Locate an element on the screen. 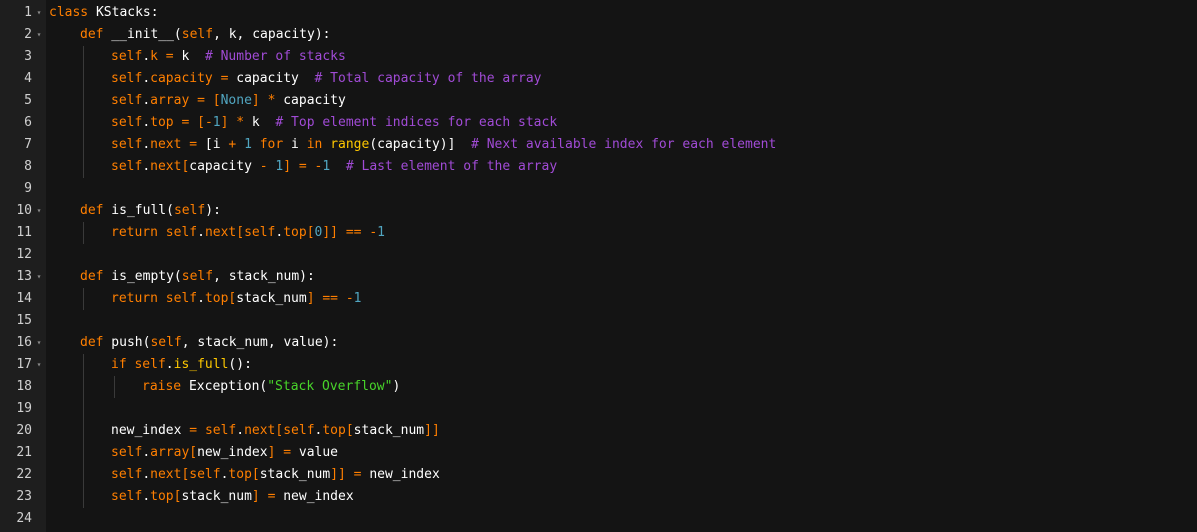 Image resolution: width=1197 pixels, height=532 pixels. code-token: stack_num is located at coordinates (216, 496).